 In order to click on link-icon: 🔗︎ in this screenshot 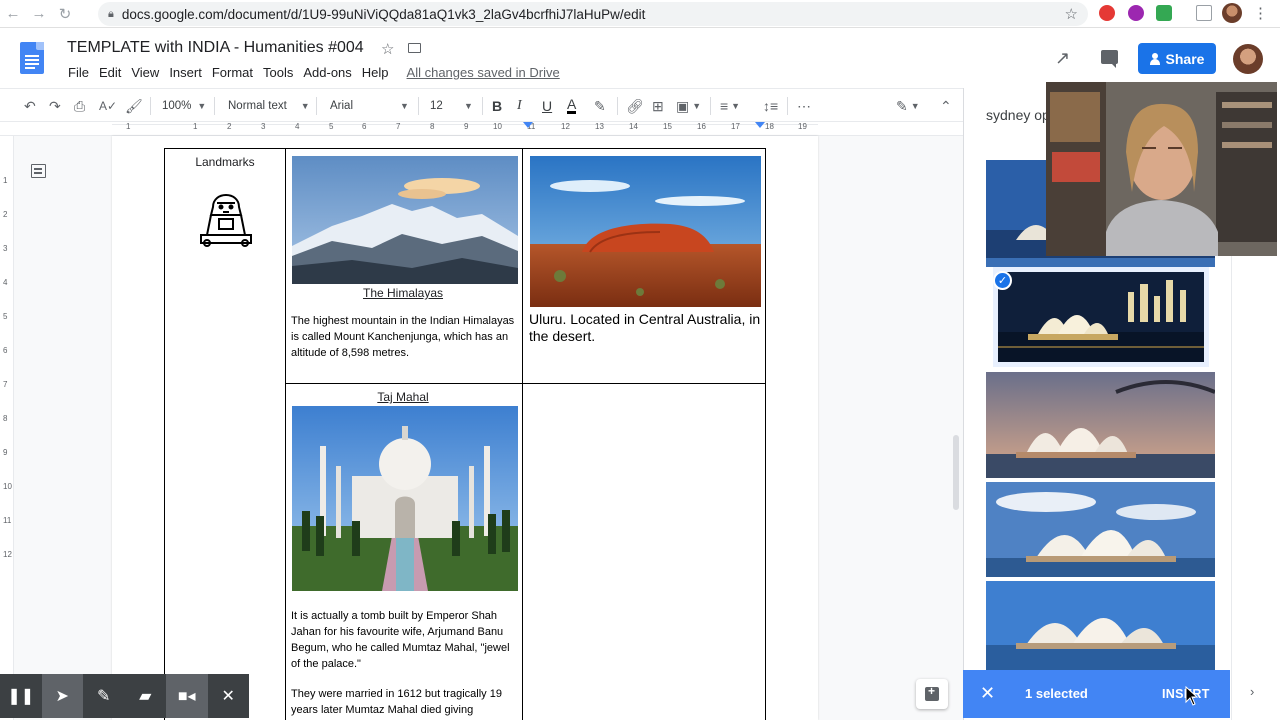, I will do `click(635, 106)`.